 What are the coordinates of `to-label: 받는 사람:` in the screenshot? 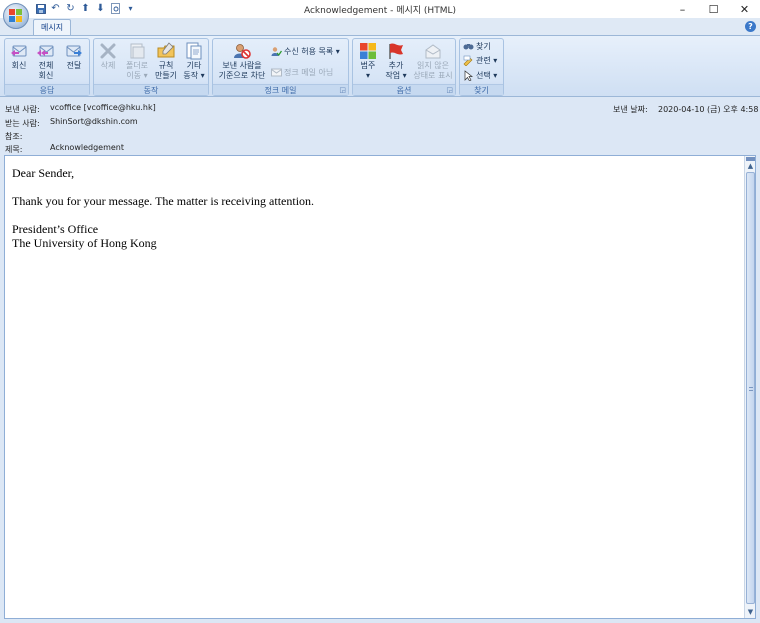 It's located at (22, 123).